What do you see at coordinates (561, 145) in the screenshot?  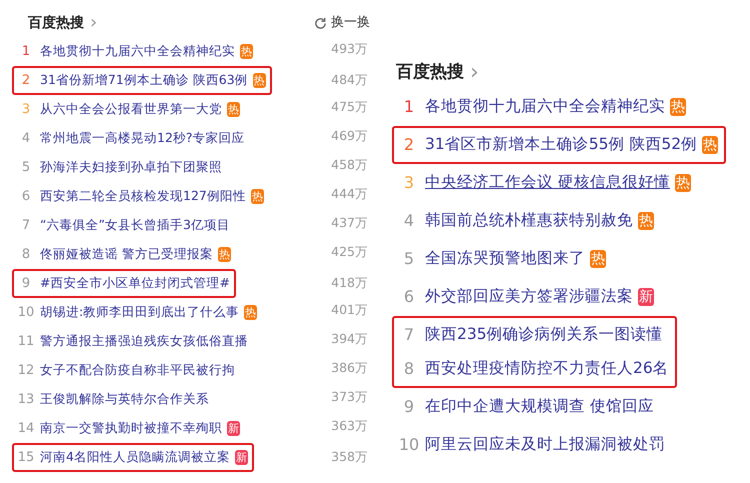 I see `trending-link: 31省区市新增本土确诊55例 陕西52例` at bounding box center [561, 145].